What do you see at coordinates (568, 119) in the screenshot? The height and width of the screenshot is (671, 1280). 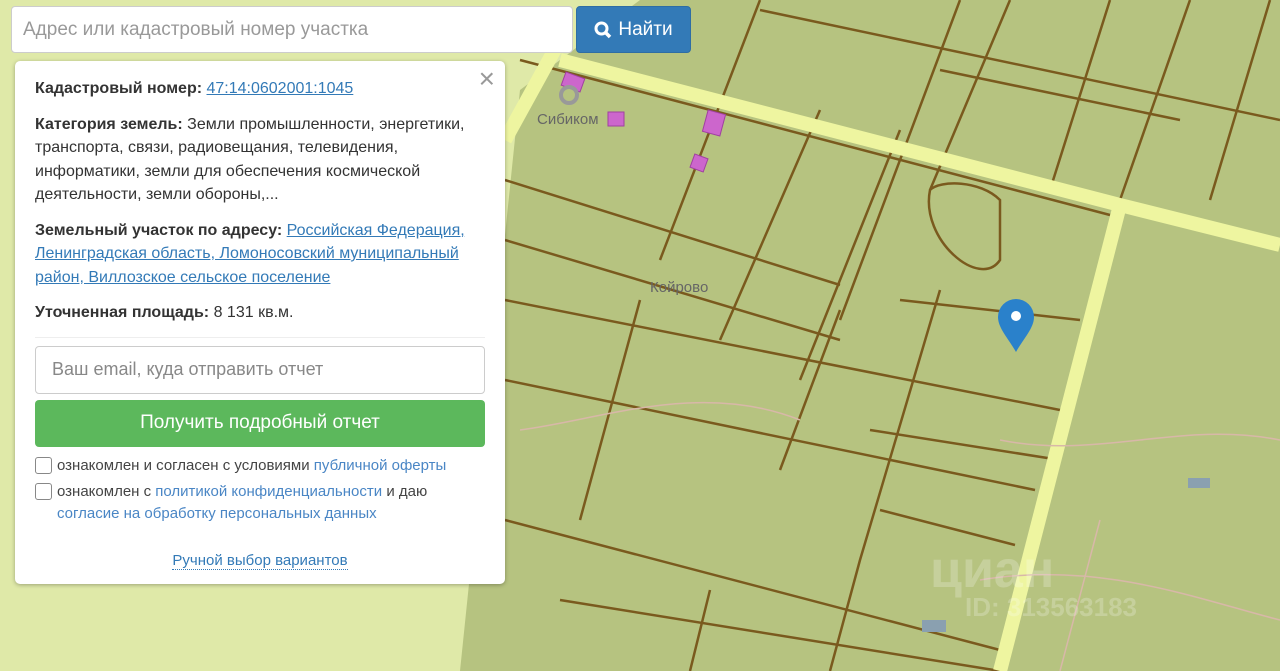 I see `map-label-sibikom: Сибиком` at bounding box center [568, 119].